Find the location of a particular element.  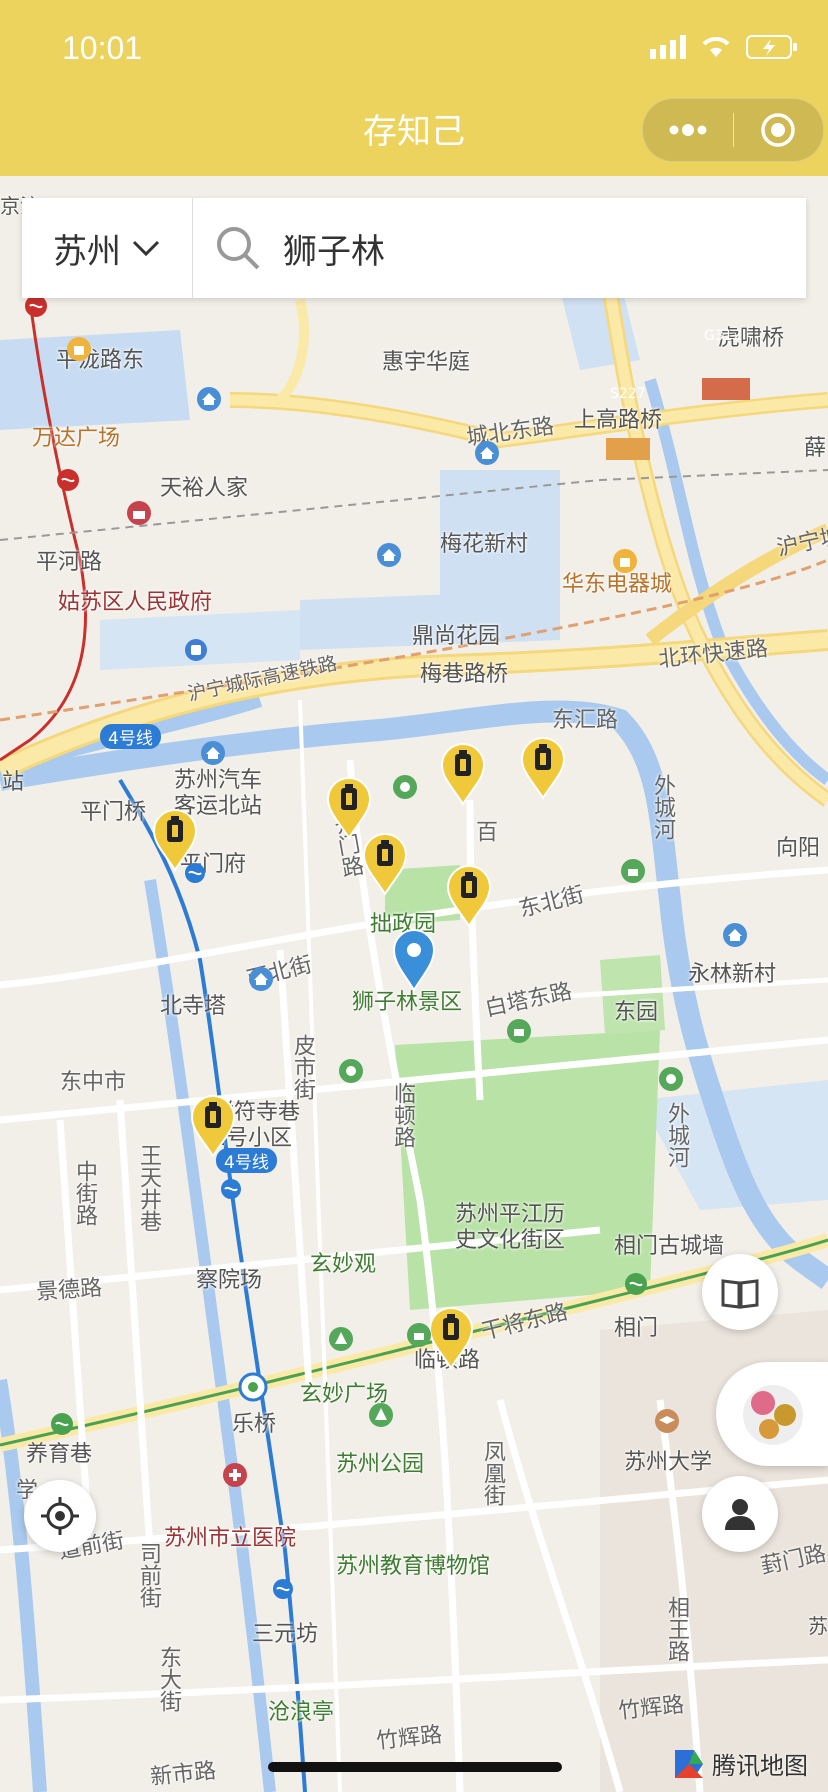

search-input is located at coordinates (523, 248).